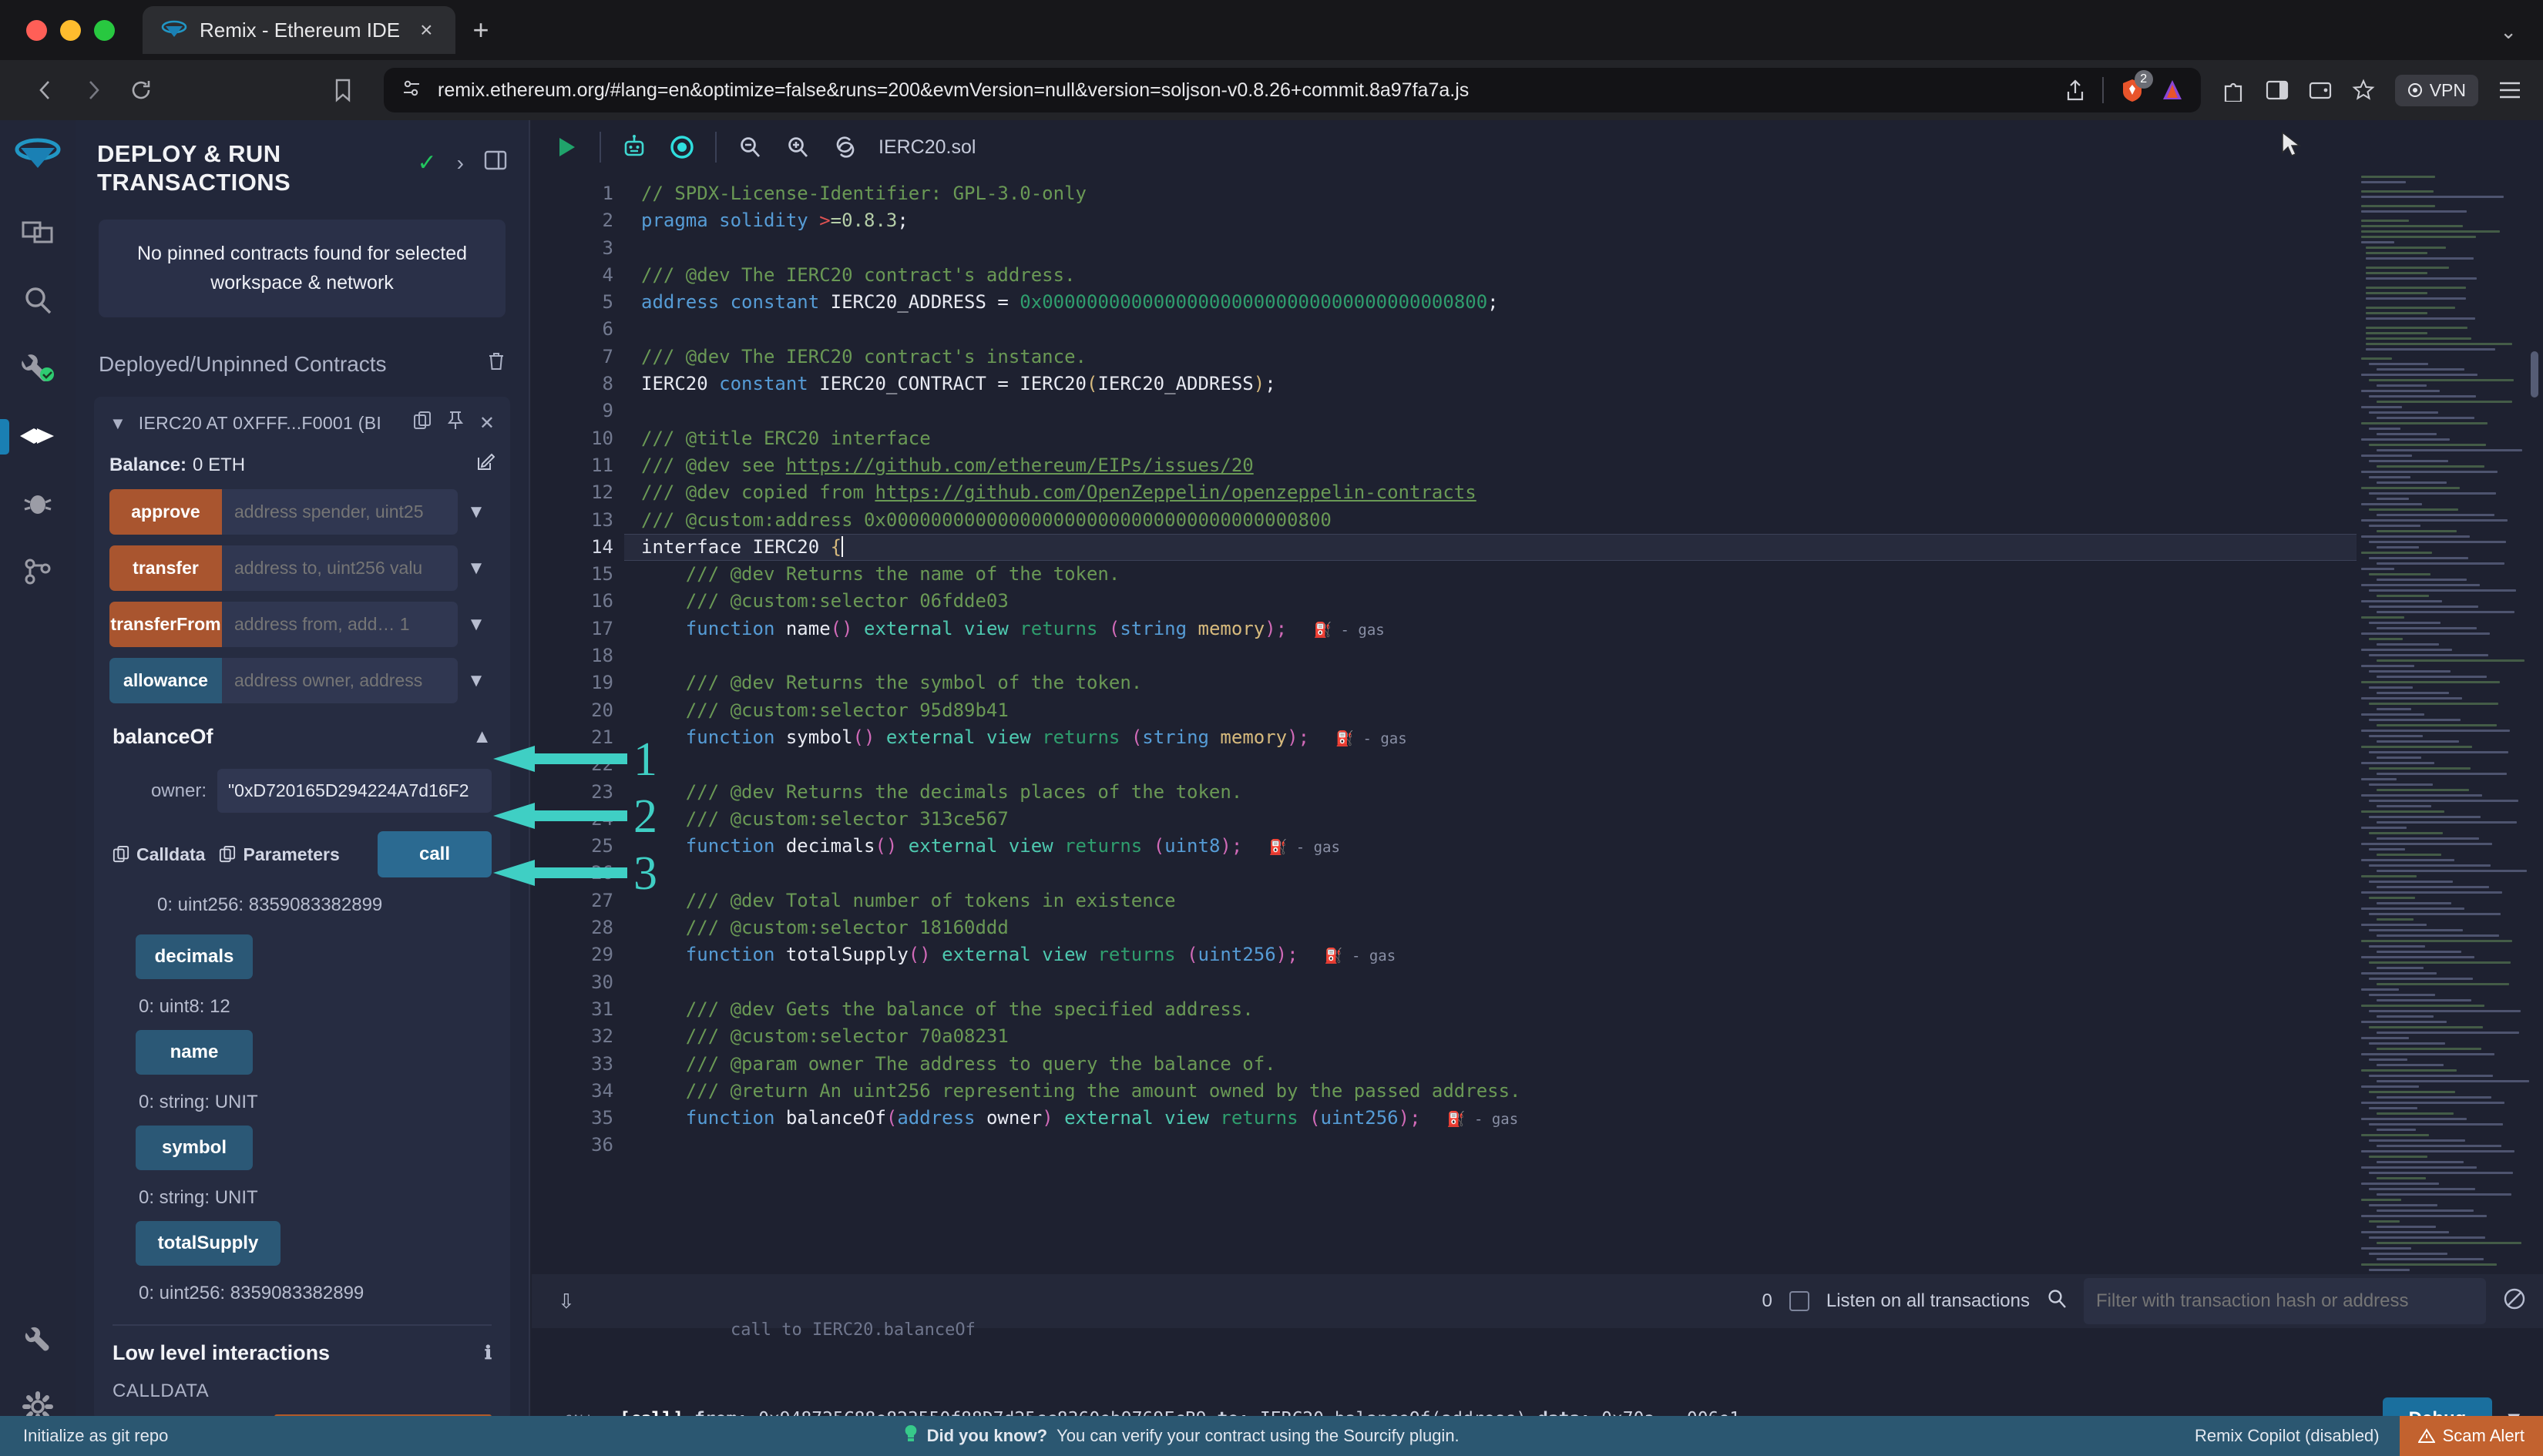 This screenshot has width=2543, height=1456. Describe the element at coordinates (38, 300) in the screenshot. I see `sidebar-item-search` at that location.